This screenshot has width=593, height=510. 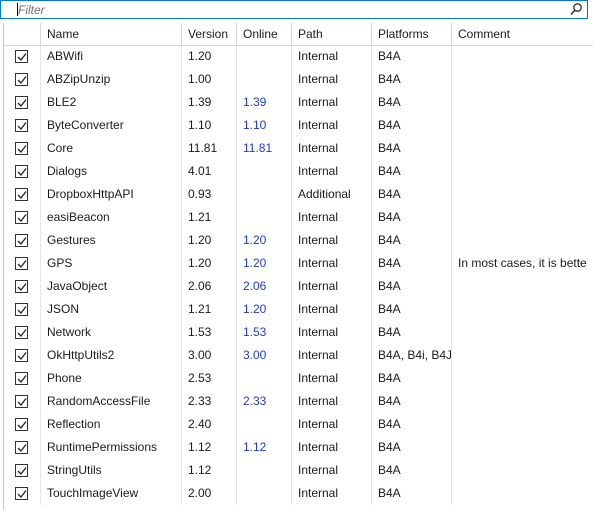 What do you see at coordinates (209, 34) in the screenshot?
I see `column-header-version: Version` at bounding box center [209, 34].